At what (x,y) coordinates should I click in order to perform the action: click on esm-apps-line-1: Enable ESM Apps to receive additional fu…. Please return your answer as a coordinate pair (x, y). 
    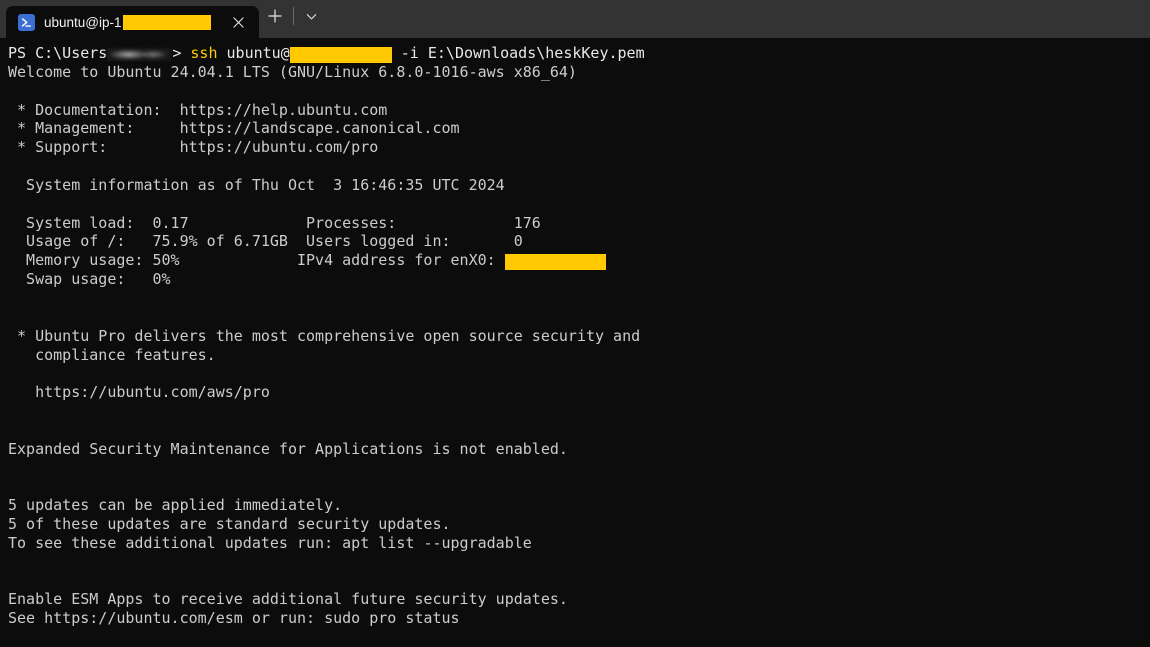
    Looking at the image, I should click on (288, 599).